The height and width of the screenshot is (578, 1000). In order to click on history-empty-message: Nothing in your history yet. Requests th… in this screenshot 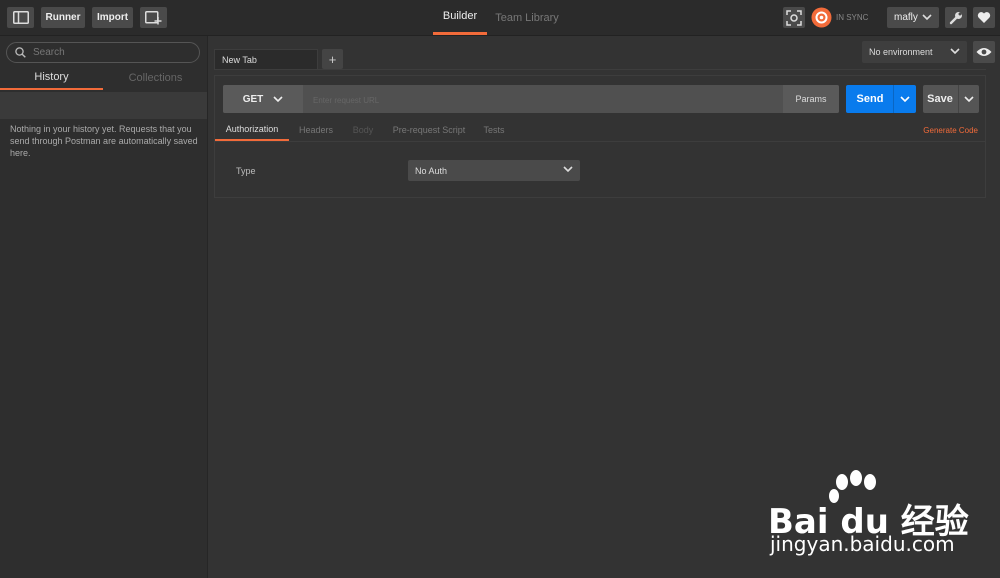, I will do `click(104, 141)`.